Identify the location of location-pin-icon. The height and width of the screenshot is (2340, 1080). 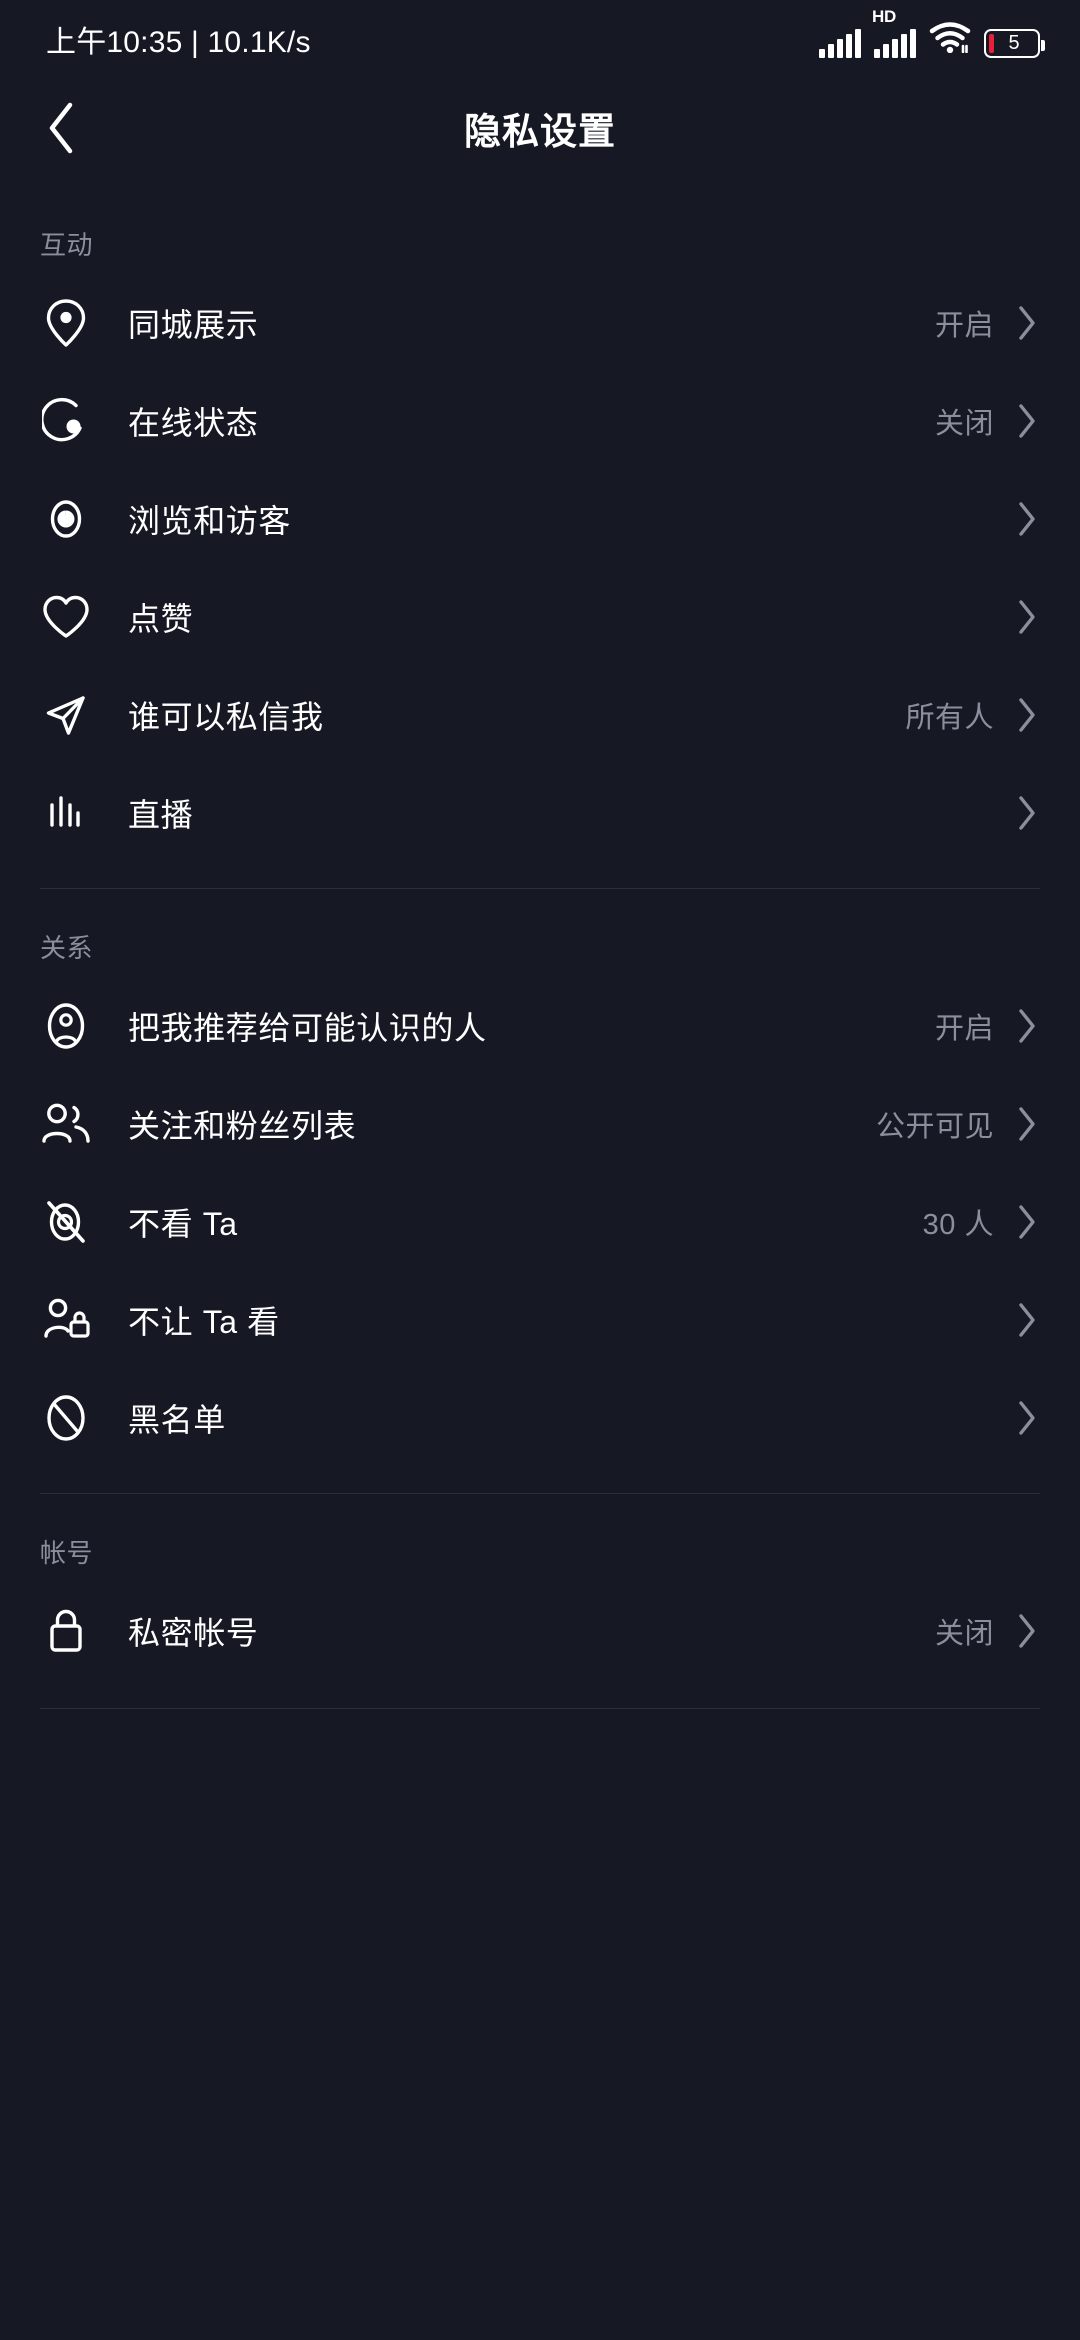
(66, 323).